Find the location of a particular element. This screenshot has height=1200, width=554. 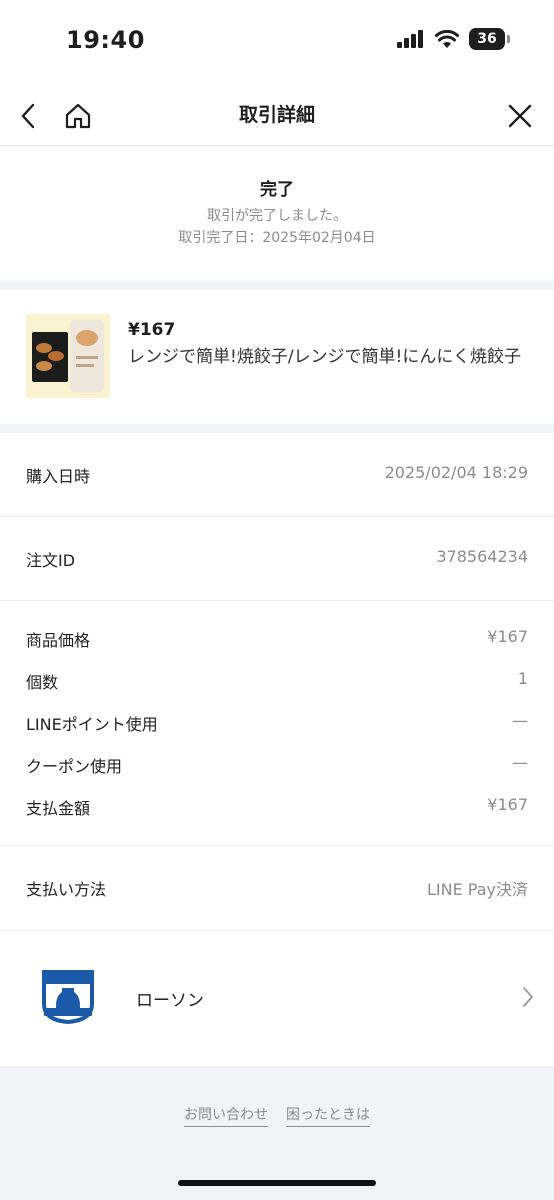

close-button is located at coordinates (520, 116).